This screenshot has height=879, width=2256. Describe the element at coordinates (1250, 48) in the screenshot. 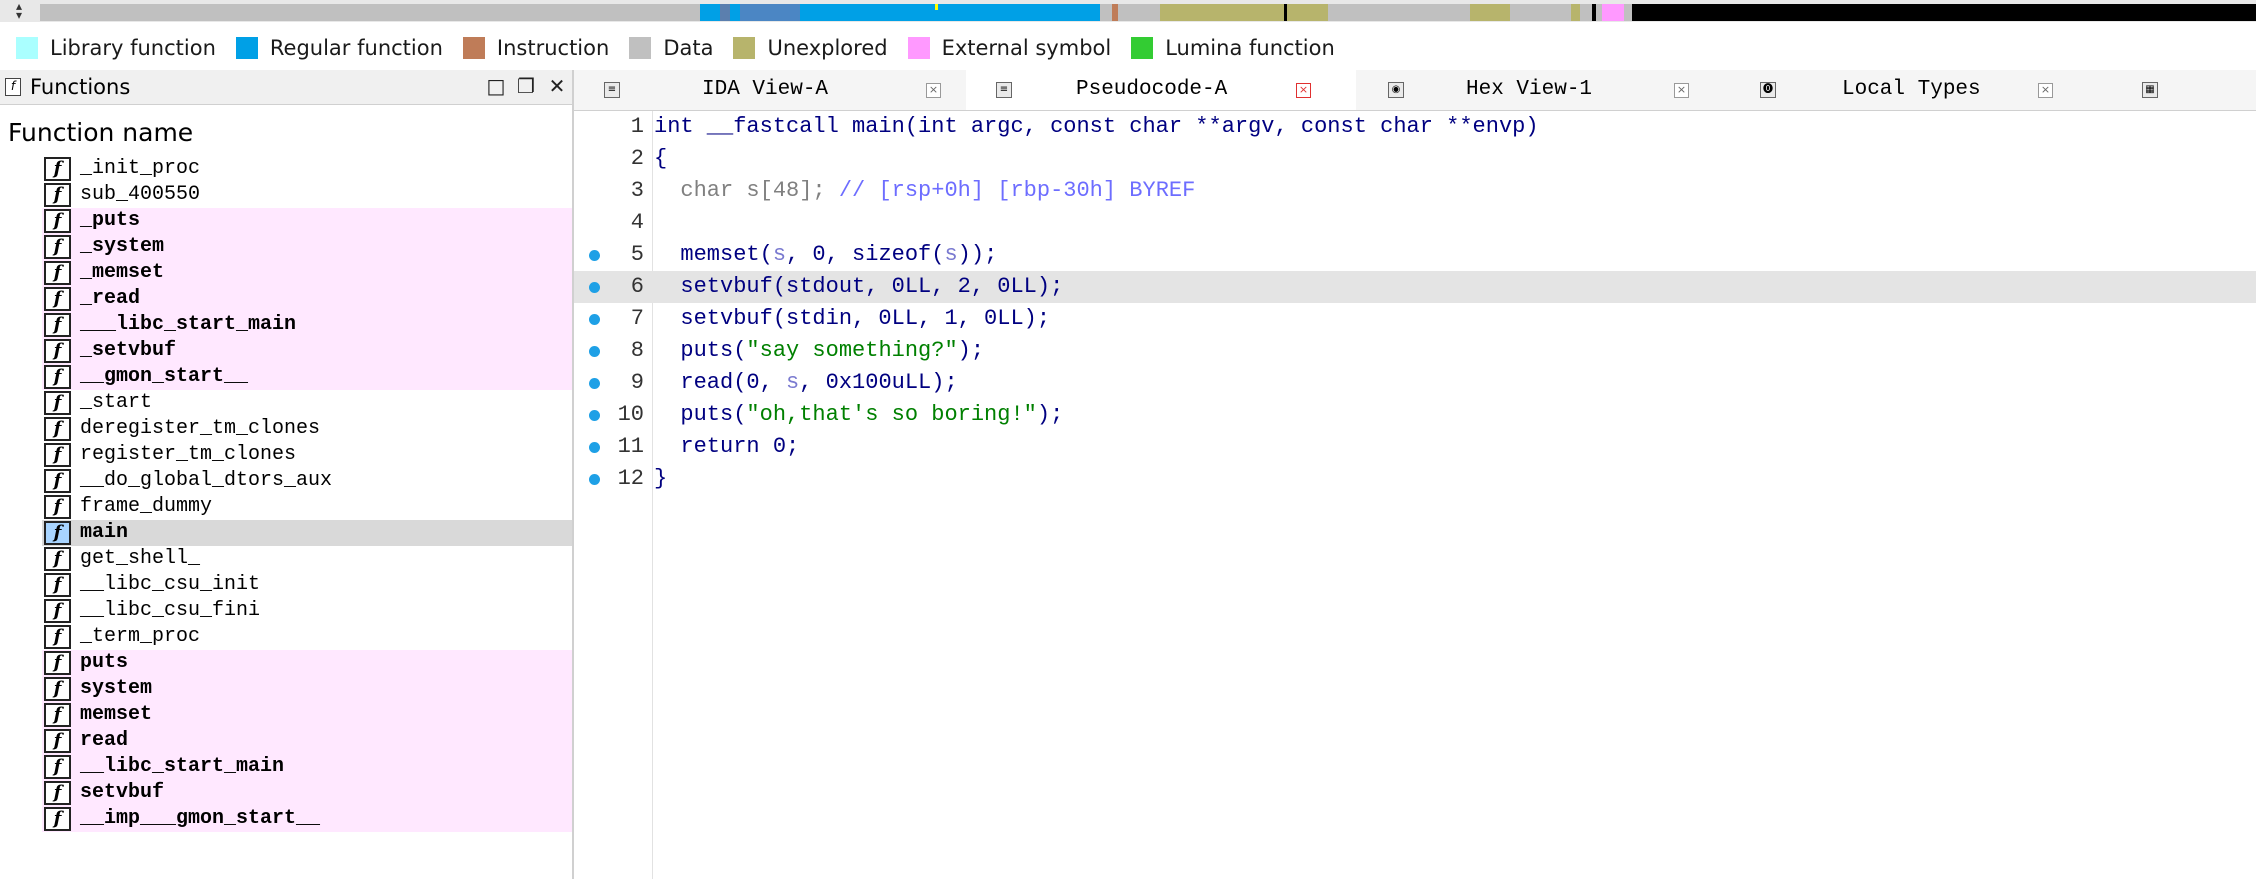

I see `legend-label: Lumina function` at that location.